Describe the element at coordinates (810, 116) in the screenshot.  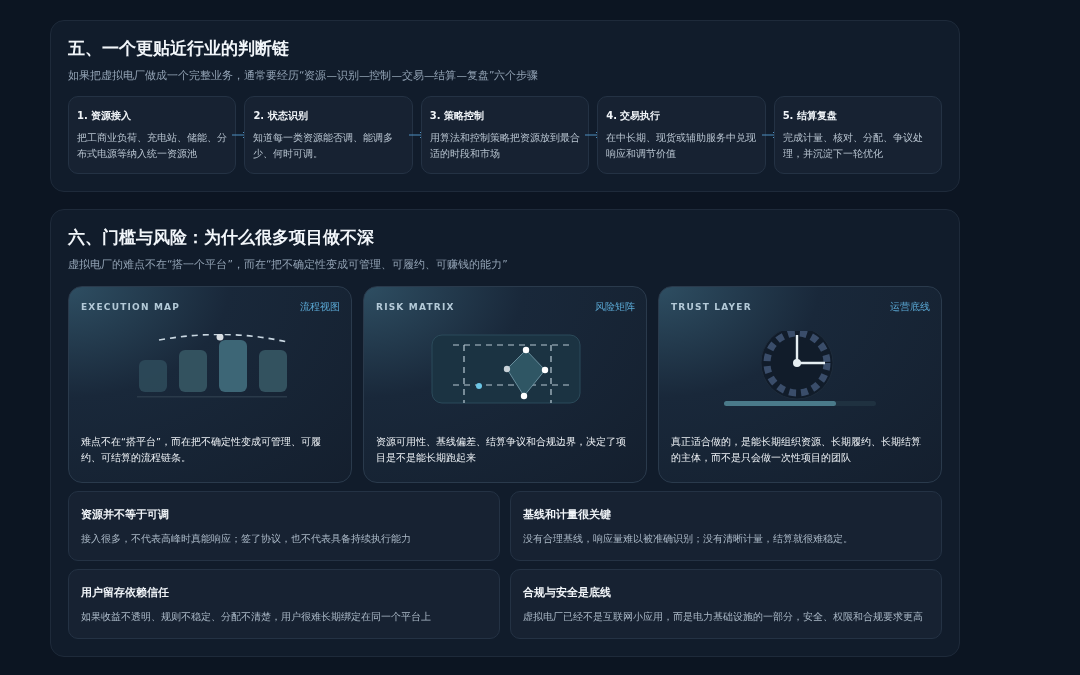
I see `step-title: 5. 结算复盘` at that location.